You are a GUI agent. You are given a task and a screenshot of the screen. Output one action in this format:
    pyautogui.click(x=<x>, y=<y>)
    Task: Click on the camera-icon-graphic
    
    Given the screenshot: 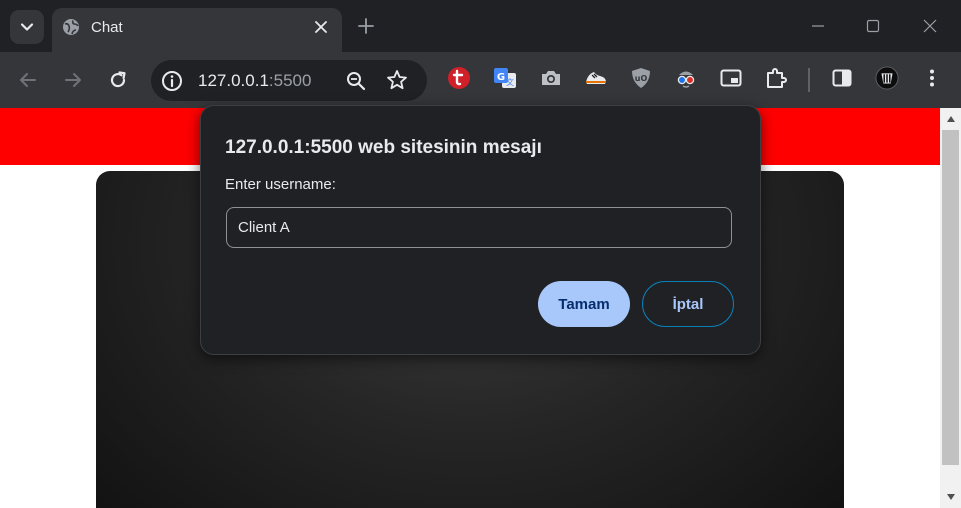 What is the action you would take?
    pyautogui.click(x=551, y=78)
    